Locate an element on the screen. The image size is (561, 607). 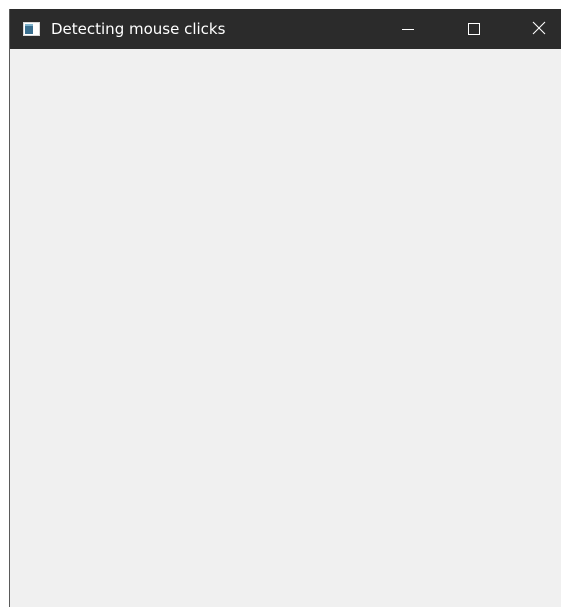
minimize-button is located at coordinates (408, 29).